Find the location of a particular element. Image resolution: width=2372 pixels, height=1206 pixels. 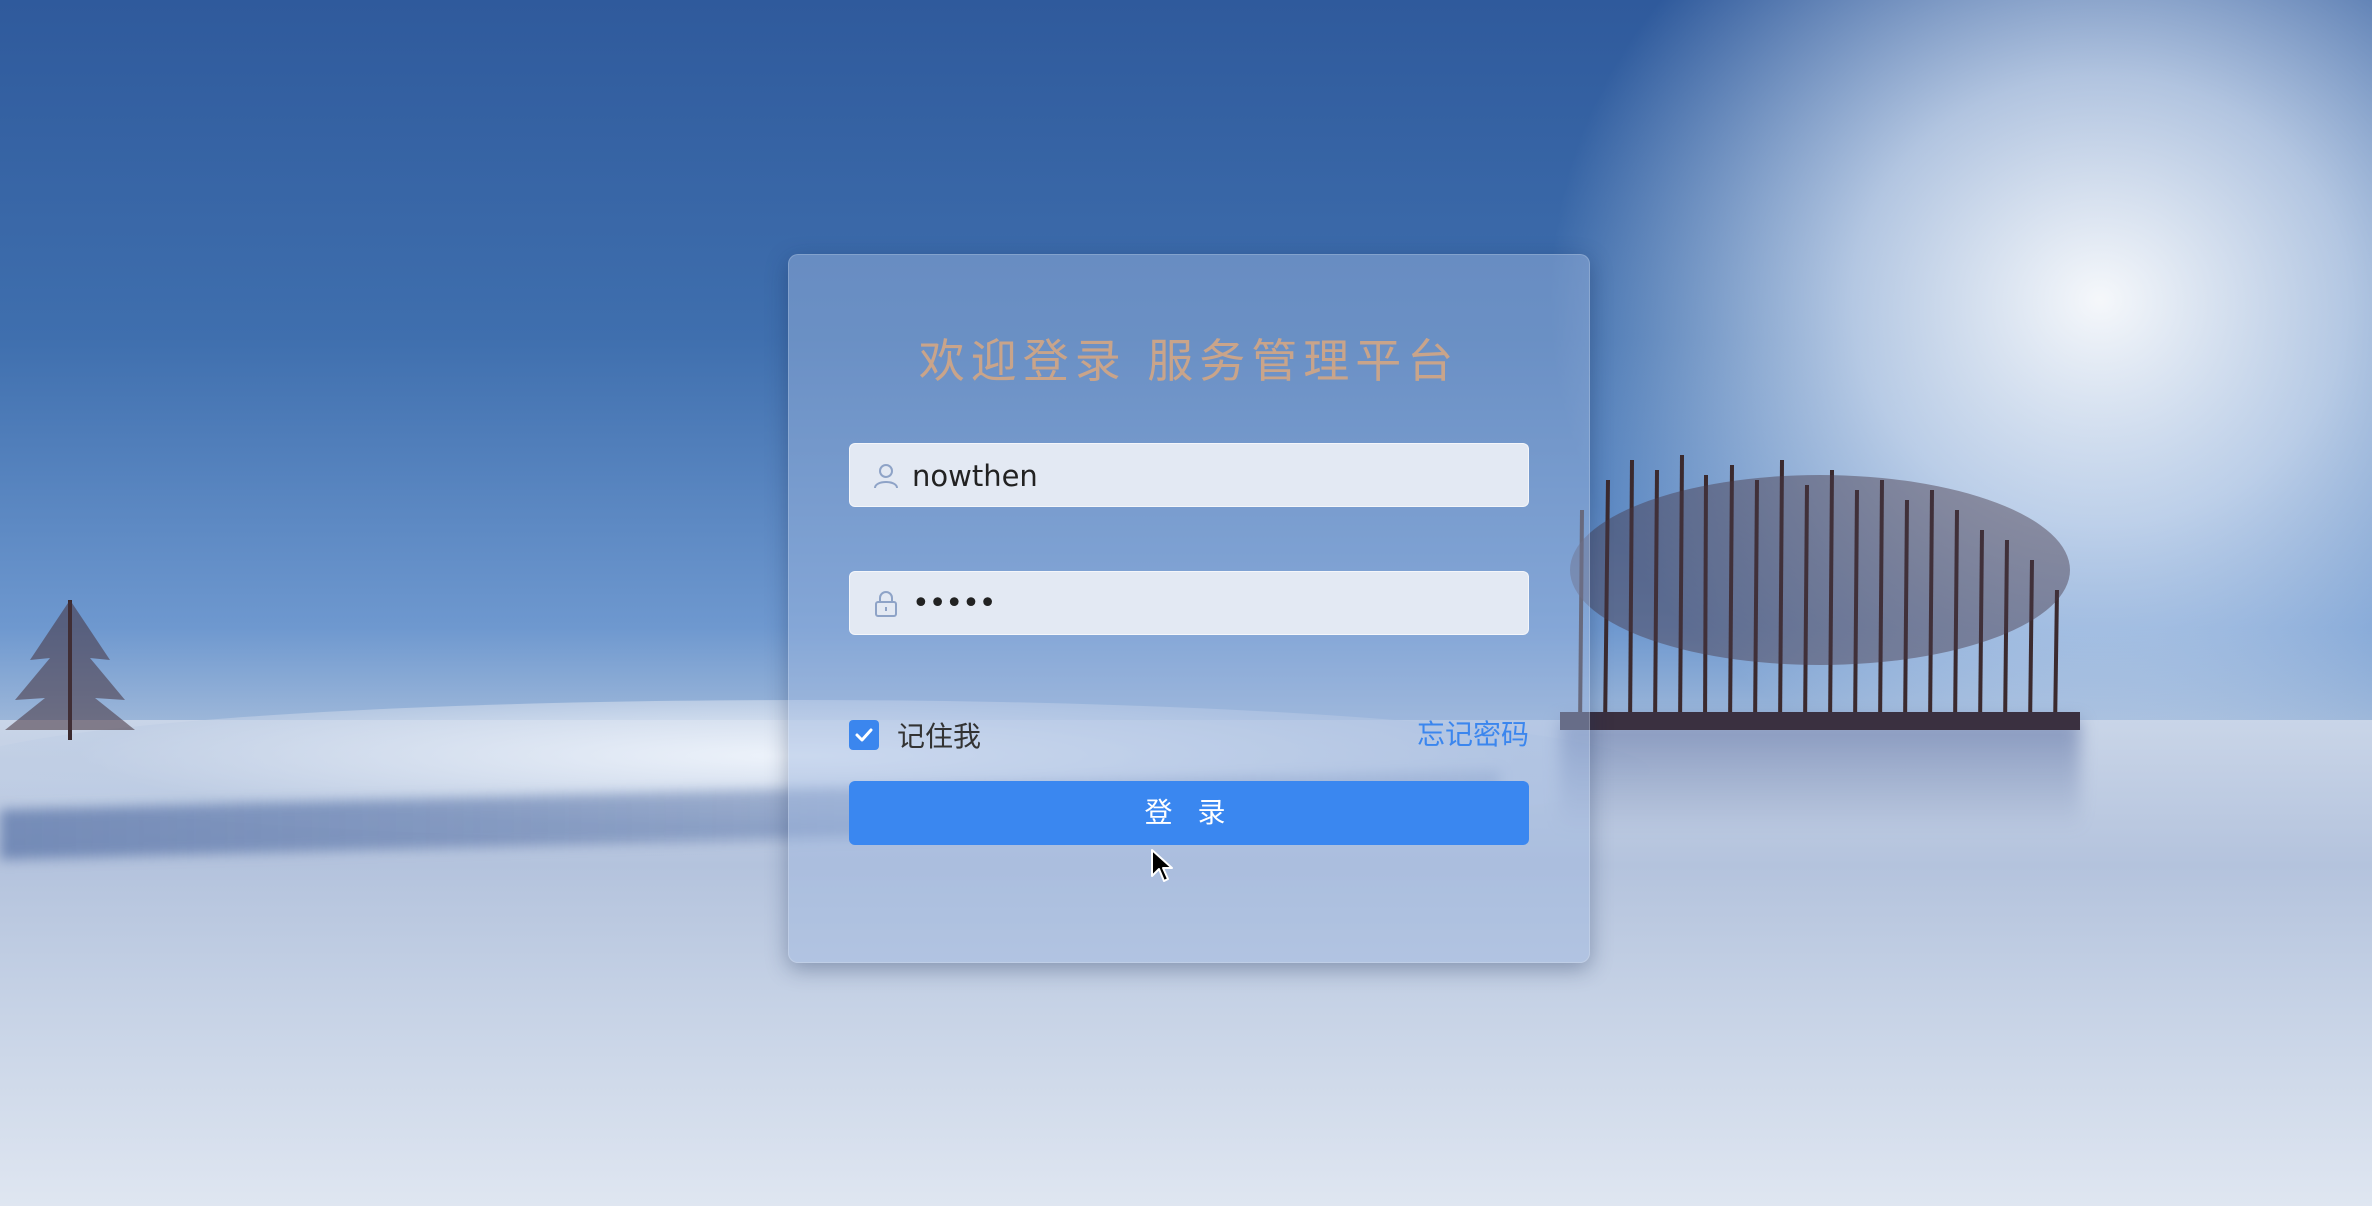

remember-label: 记住我 is located at coordinates (939, 736).